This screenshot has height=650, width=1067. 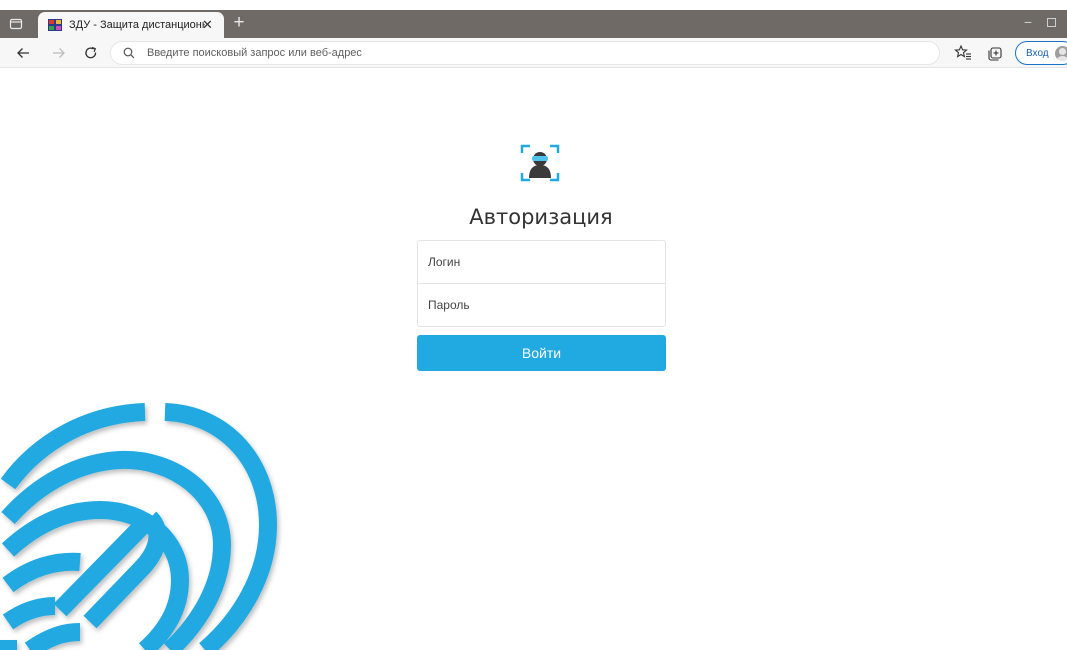 What do you see at coordinates (541, 305) in the screenshot?
I see `password-input` at bounding box center [541, 305].